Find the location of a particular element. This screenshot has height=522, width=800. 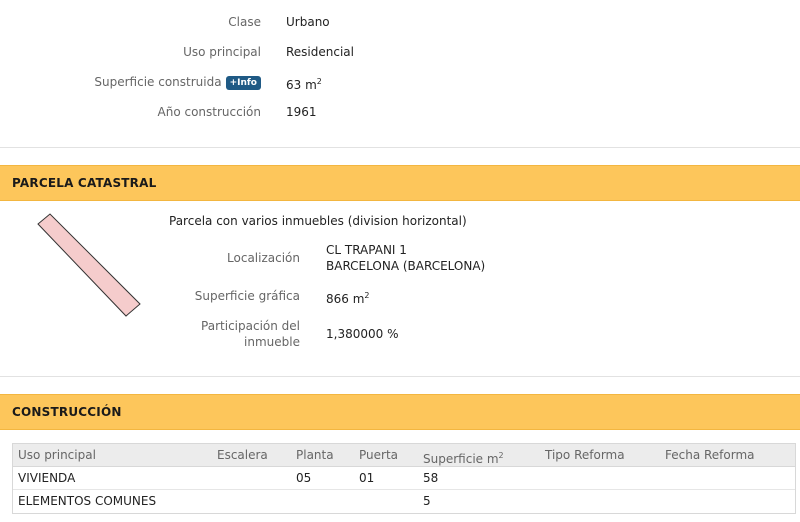

cell-planta: 05 is located at coordinates (304, 478).